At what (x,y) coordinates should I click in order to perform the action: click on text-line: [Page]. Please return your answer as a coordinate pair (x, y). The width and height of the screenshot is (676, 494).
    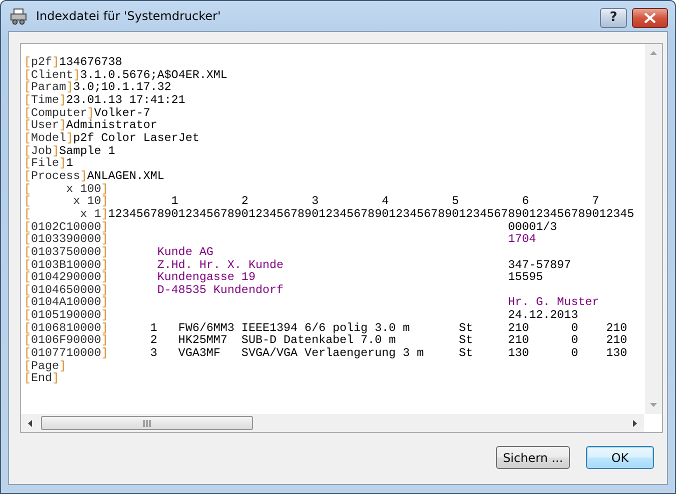
    Looking at the image, I should click on (45, 366).